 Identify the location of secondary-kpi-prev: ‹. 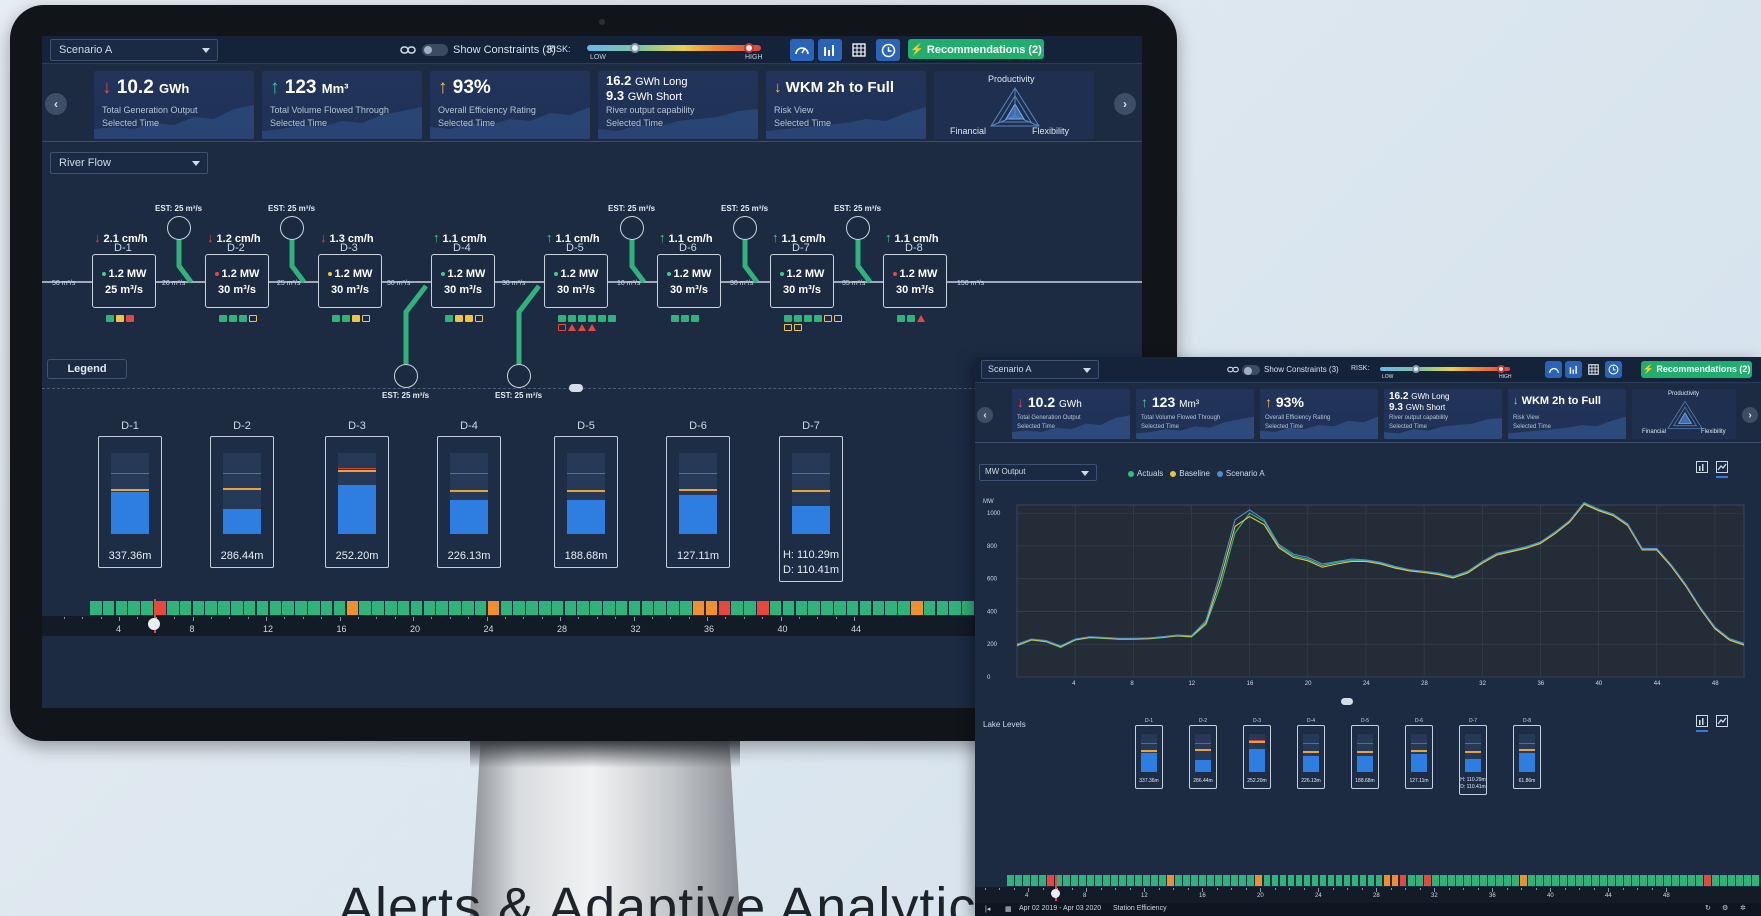
(985, 415).